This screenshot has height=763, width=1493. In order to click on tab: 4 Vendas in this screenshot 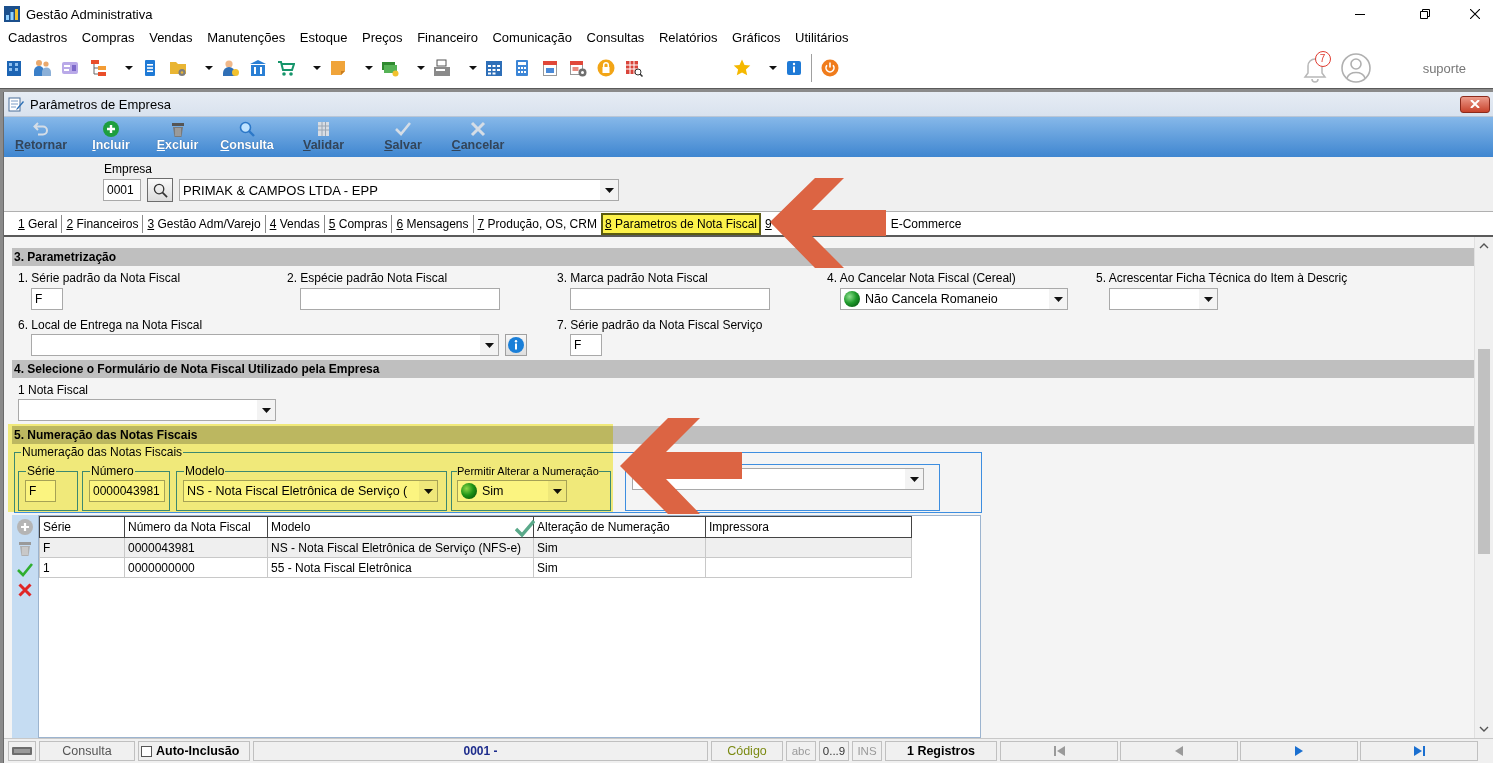, I will do `click(294, 223)`.